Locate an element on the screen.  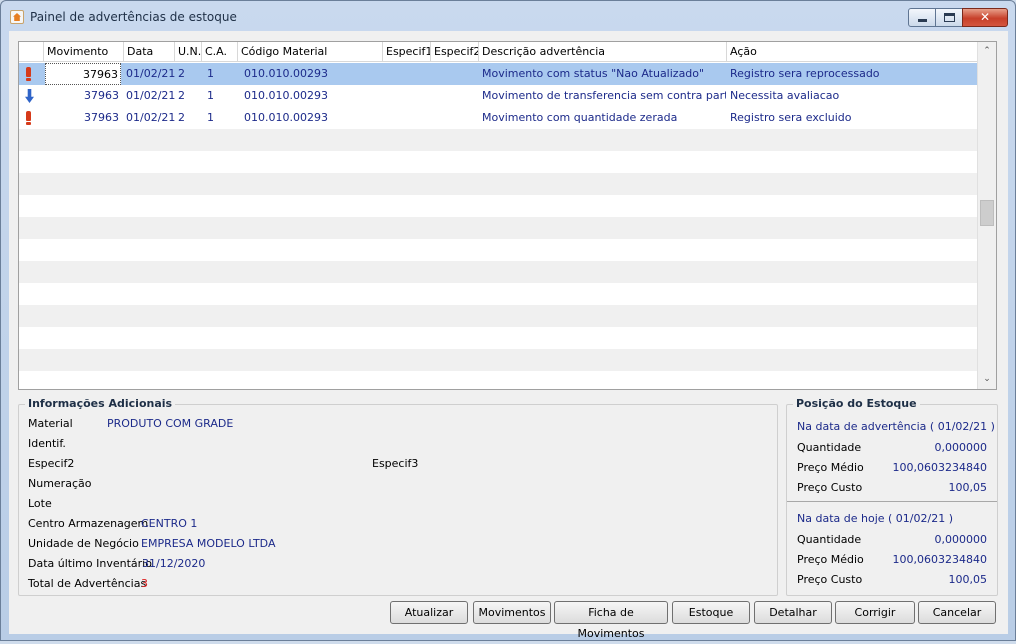
advert-preco-custo-value: 100,05 is located at coordinates (968, 487).